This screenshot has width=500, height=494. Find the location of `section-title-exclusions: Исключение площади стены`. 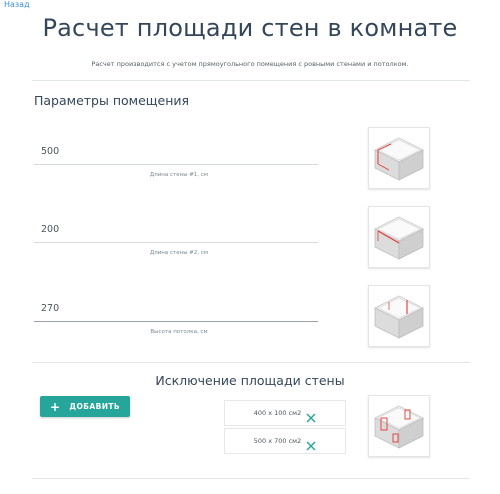

section-title-exclusions: Исключение площади стены is located at coordinates (250, 380).